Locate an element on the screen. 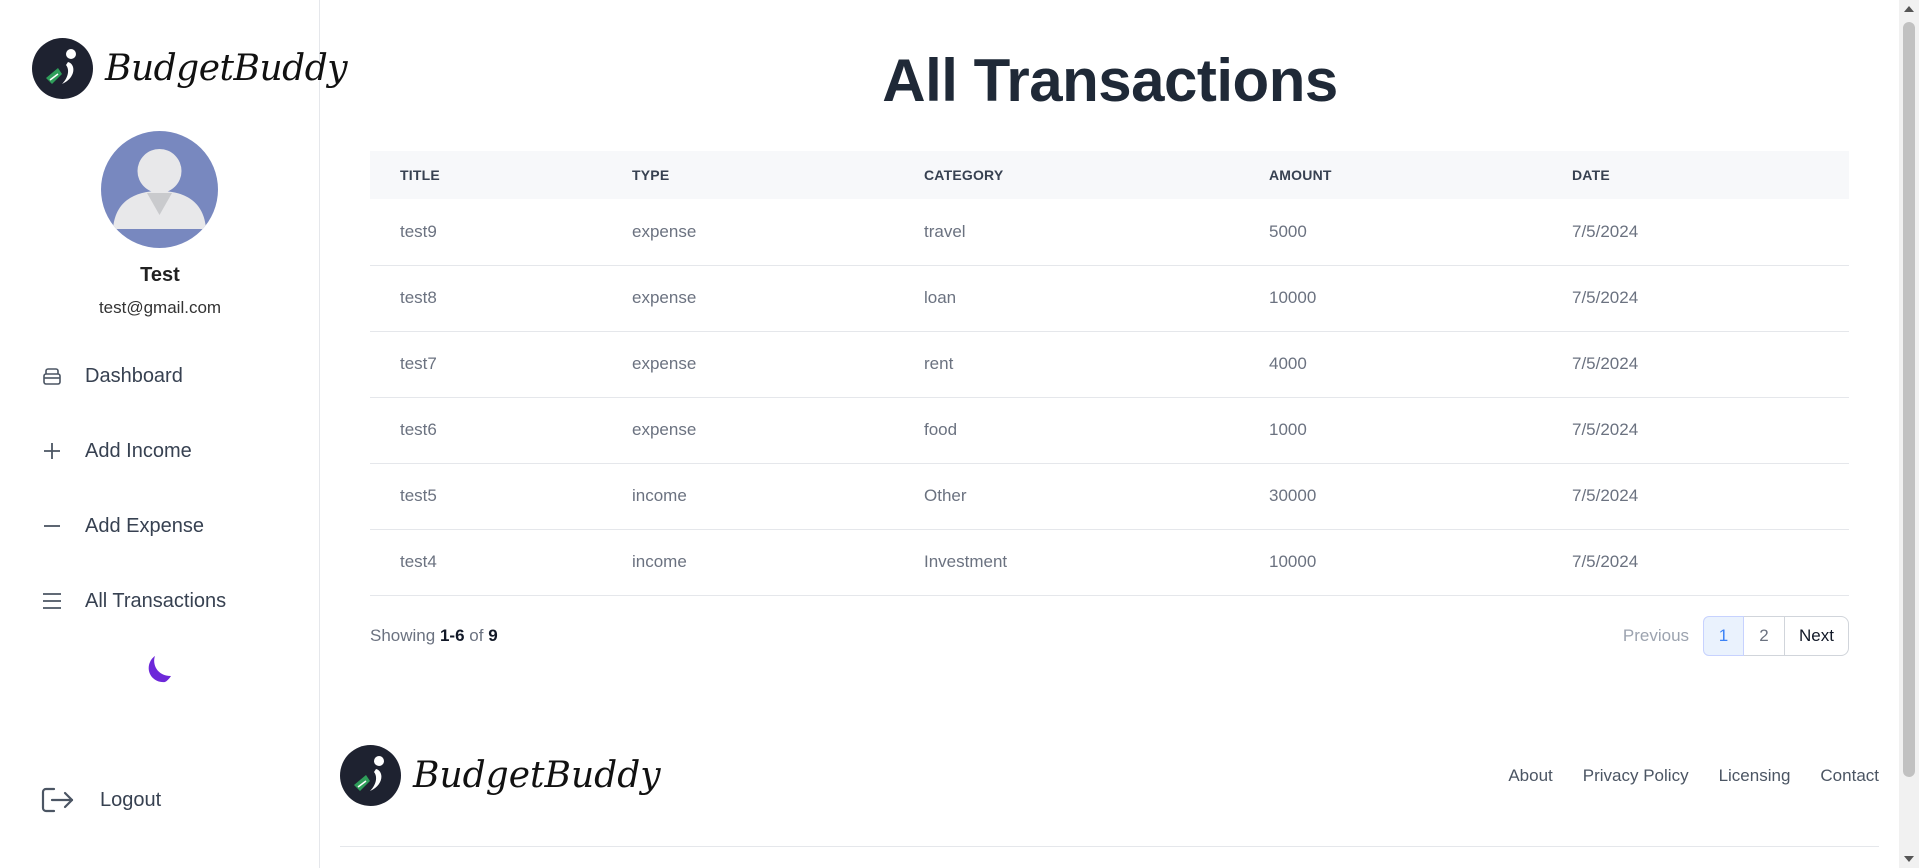  footer-brand-logo: BudgetBuddy is located at coordinates (500, 775).